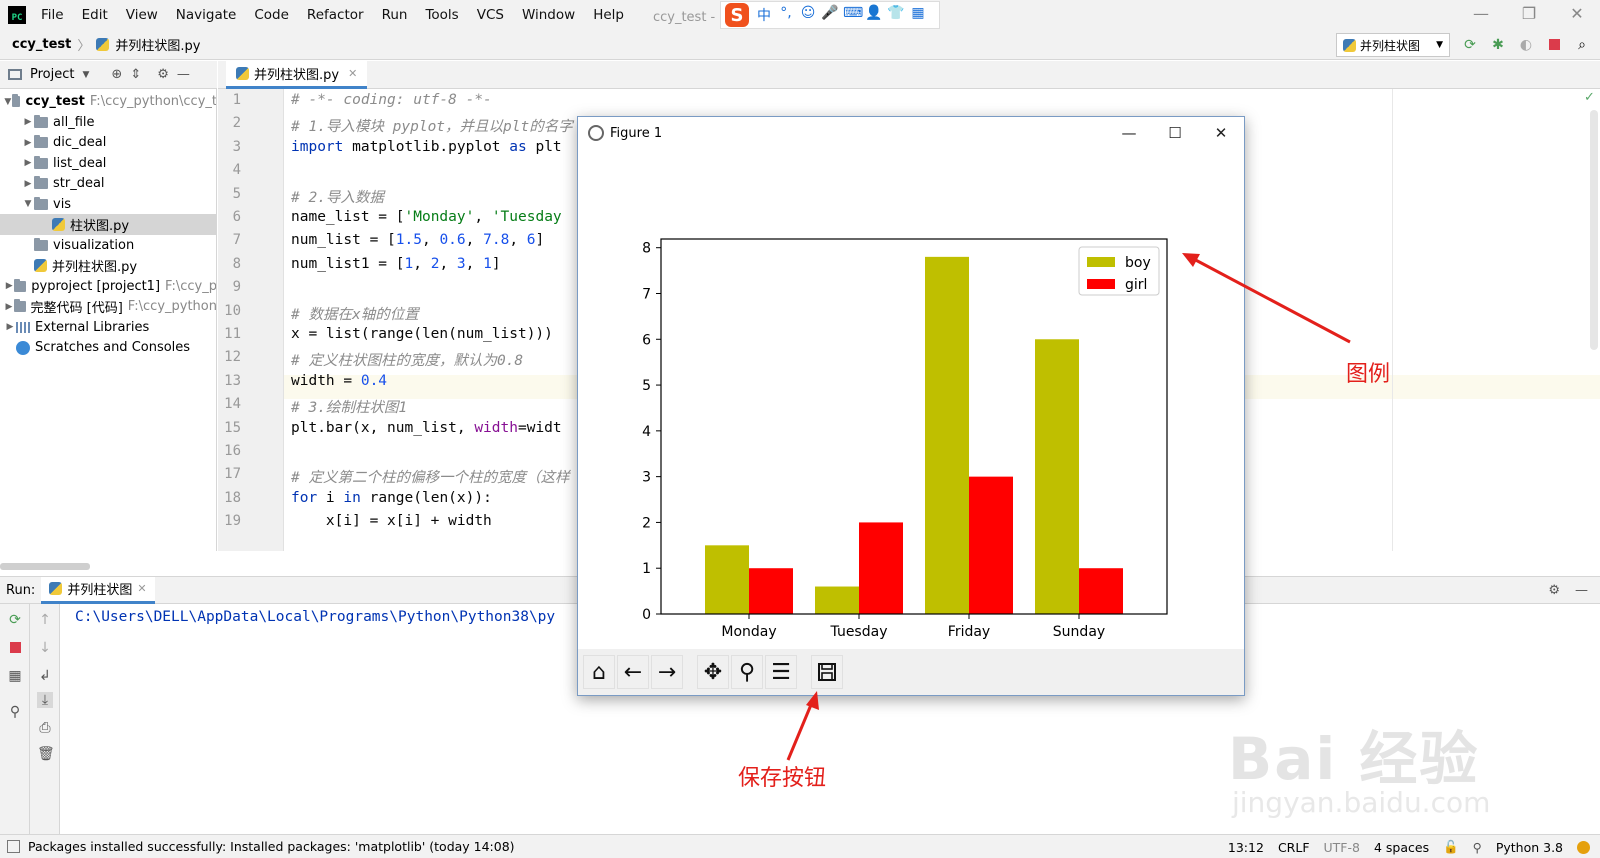 This screenshot has height=858, width=1600. I want to click on watermark-url: jingyan.baidu.com, so click(1361, 802).